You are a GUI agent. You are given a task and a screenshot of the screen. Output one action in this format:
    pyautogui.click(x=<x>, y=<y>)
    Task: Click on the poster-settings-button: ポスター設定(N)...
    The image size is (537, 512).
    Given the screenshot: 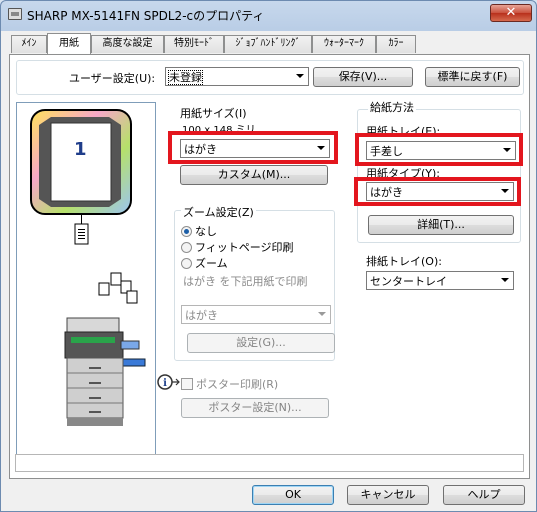 What is the action you would take?
    pyautogui.click(x=255, y=408)
    